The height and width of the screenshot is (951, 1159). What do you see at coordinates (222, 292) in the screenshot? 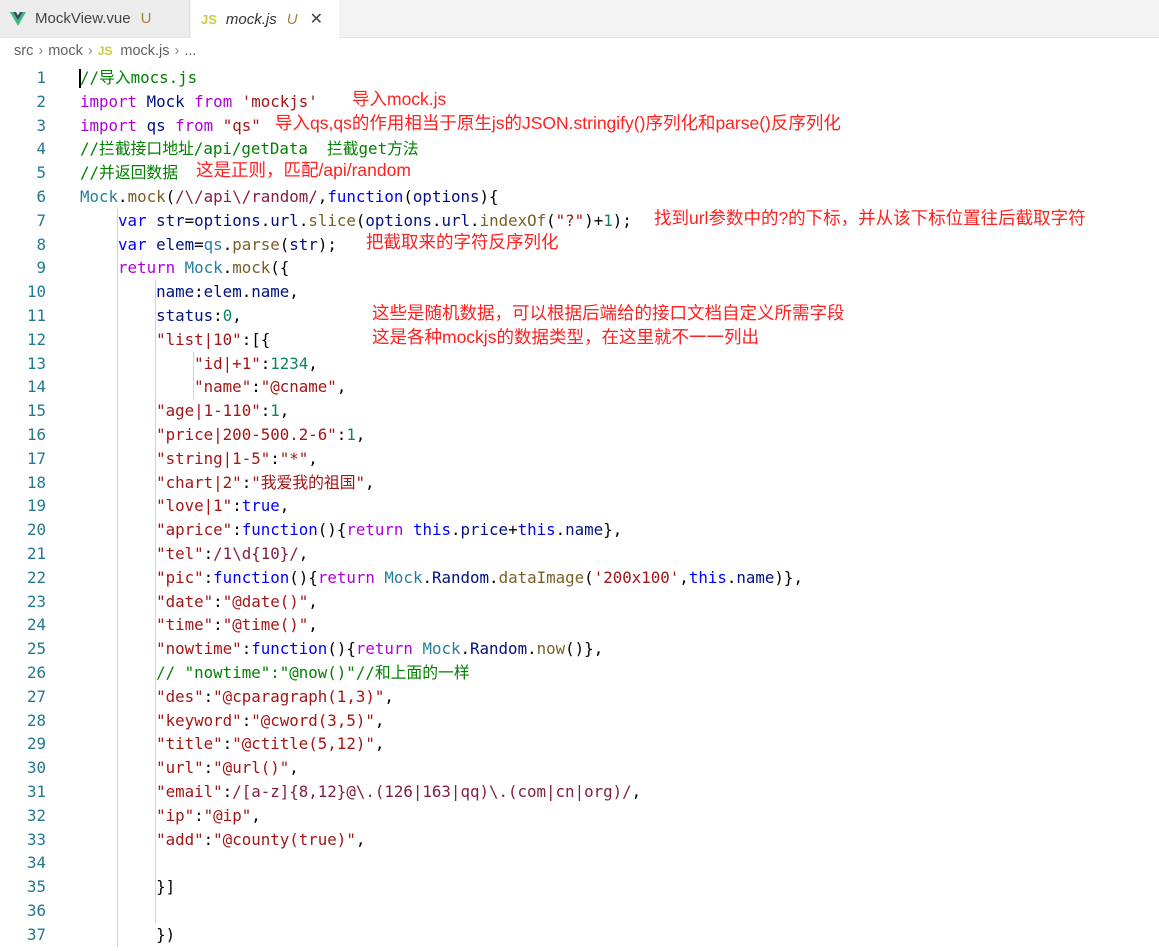
I see `code-token: elem` at bounding box center [222, 292].